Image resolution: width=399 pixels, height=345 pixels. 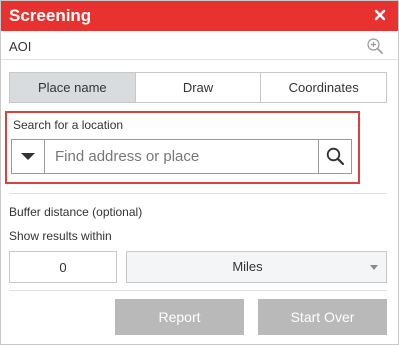 I want to click on aoi-label: AOI, so click(x=20, y=46).